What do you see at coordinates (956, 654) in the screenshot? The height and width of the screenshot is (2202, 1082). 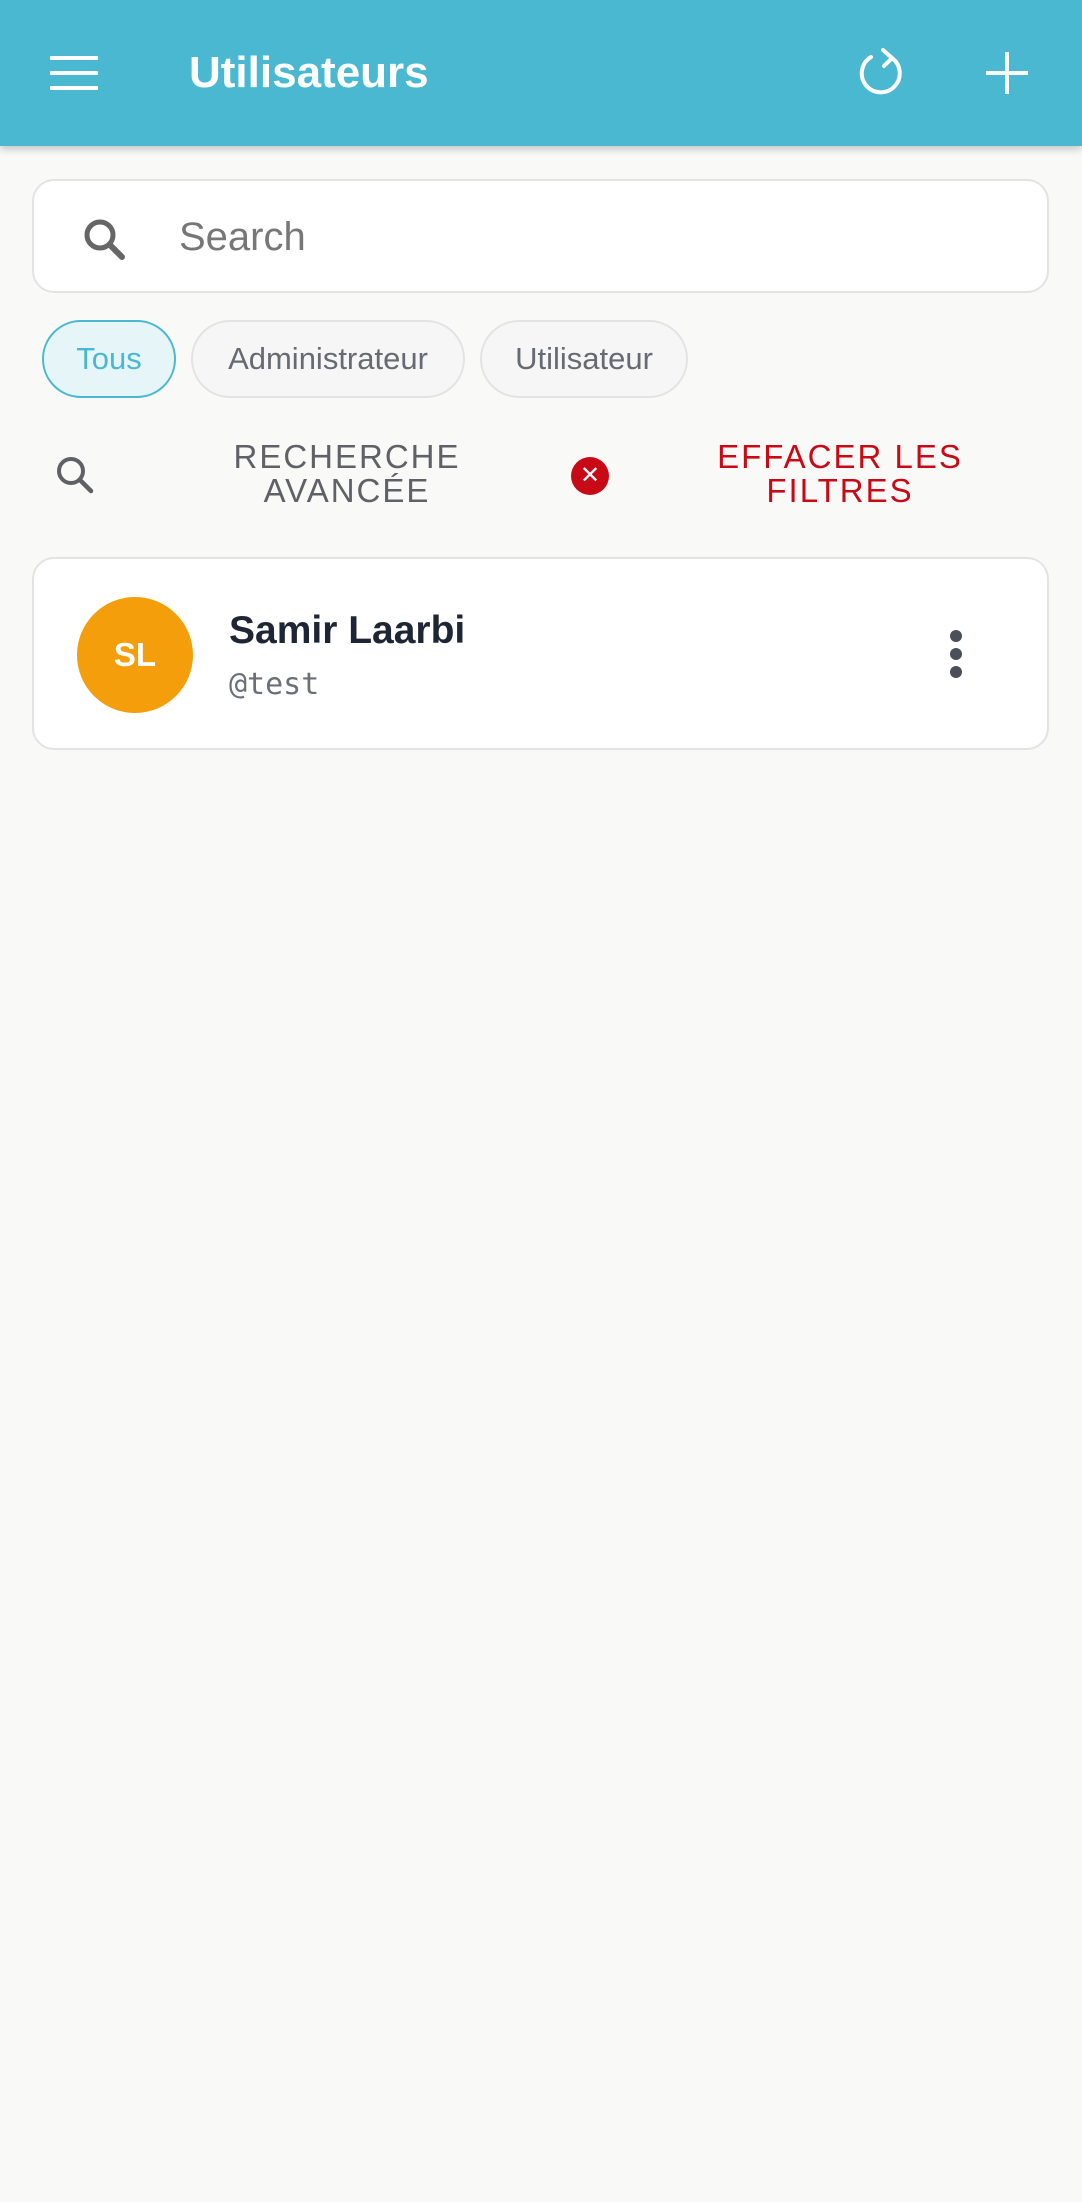 I see `more-options-button` at bounding box center [956, 654].